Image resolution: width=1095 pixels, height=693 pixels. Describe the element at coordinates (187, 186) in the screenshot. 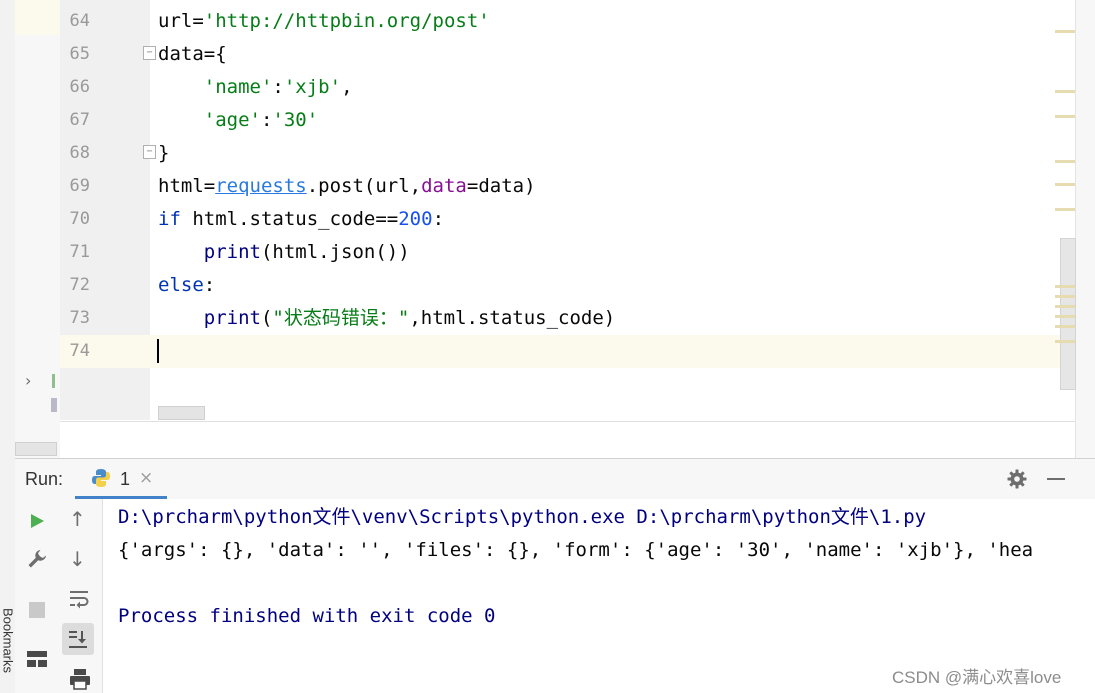

I see `code-token: html=` at that location.